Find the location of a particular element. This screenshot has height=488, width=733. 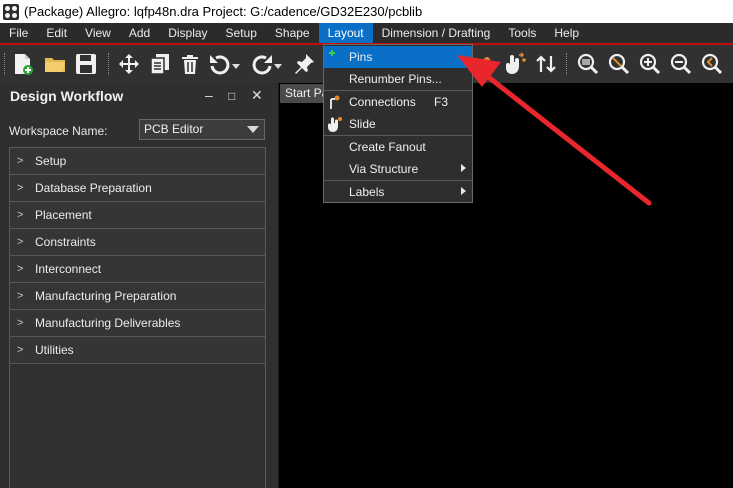

menu-item-label: Via Structure is located at coordinates (384, 169).